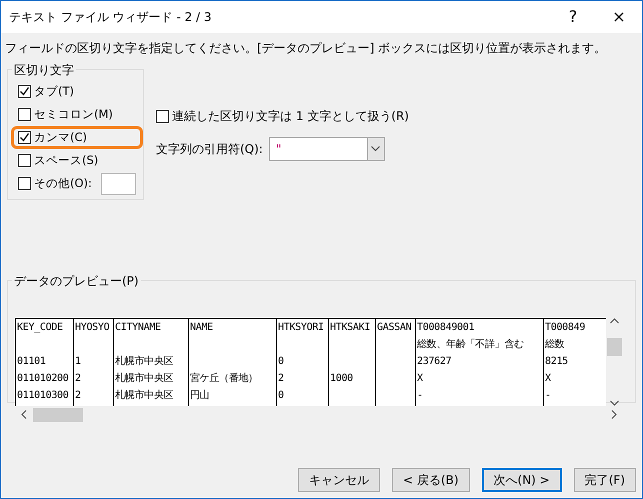 This screenshot has width=643, height=499. Describe the element at coordinates (92, 328) in the screenshot. I see `preview-cell-text: HYOSYO` at that location.